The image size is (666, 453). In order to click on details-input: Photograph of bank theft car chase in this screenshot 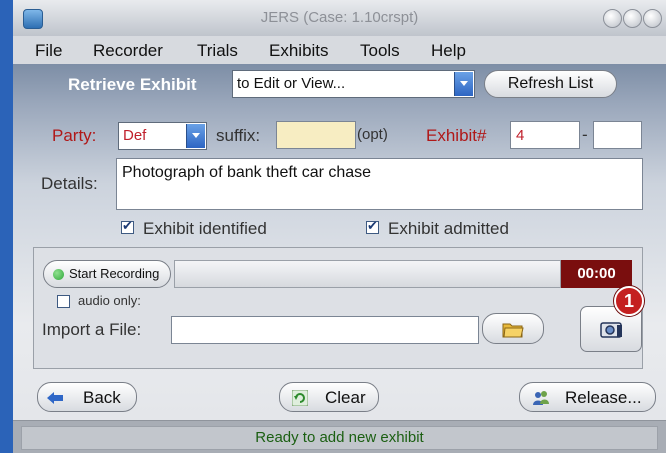, I will do `click(379, 184)`.